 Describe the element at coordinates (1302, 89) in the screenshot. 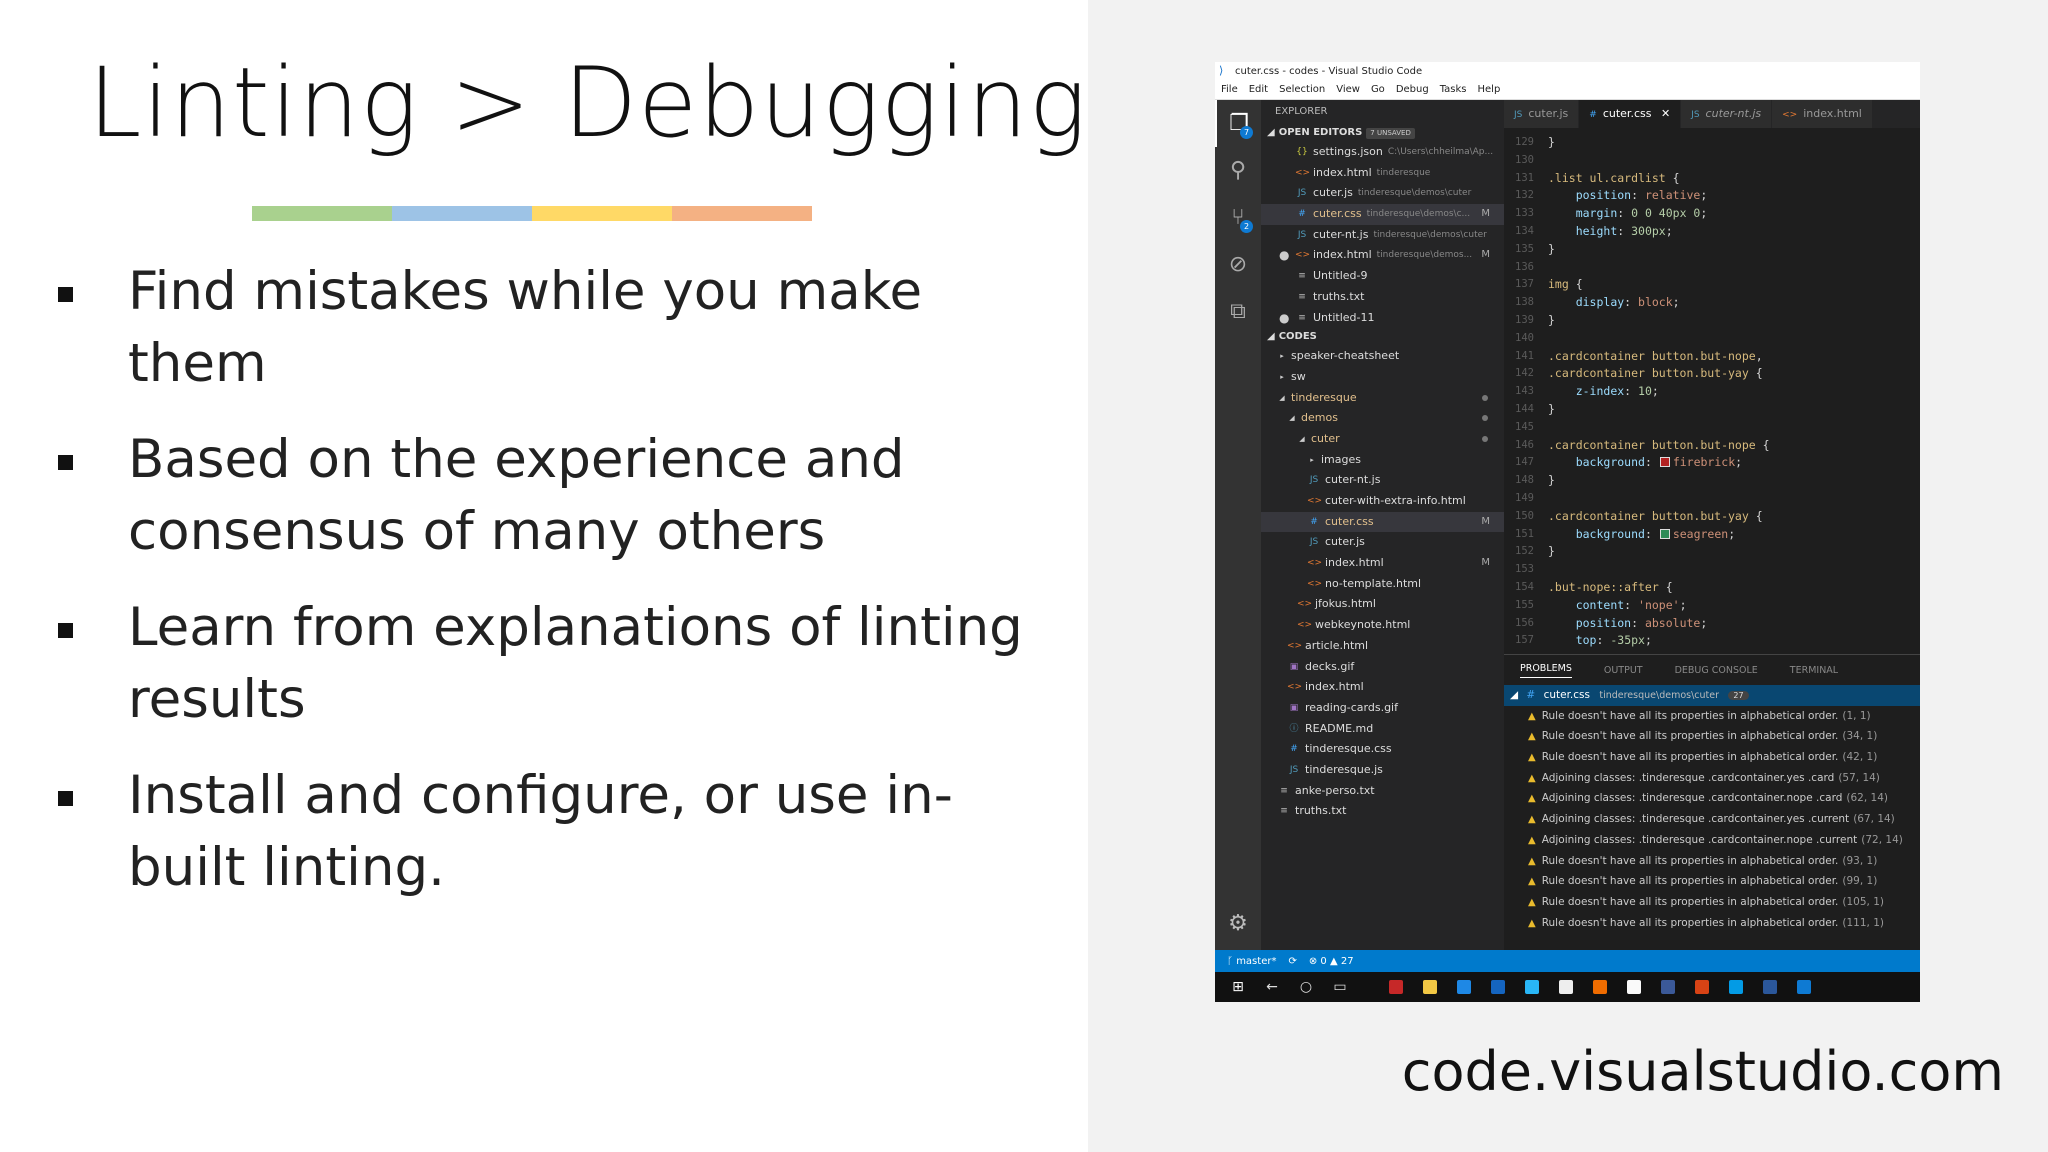

I see `menu-item-selection: Selection` at that location.